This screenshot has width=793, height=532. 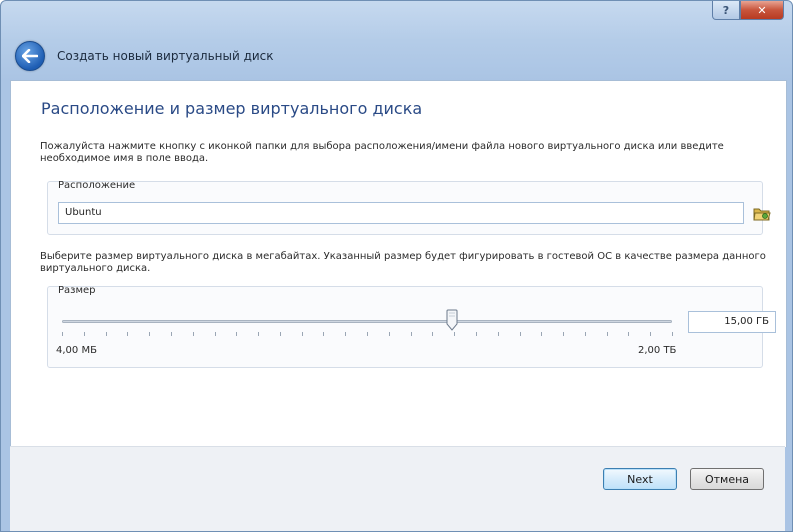 I want to click on next-button: Next, so click(x=640, y=479).